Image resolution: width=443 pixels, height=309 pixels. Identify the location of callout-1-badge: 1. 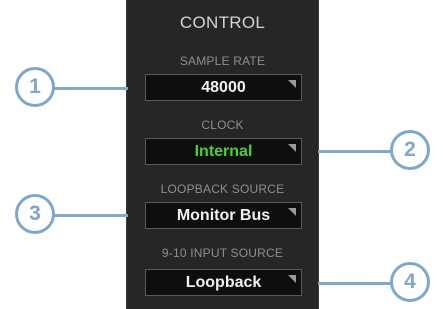
(35, 87).